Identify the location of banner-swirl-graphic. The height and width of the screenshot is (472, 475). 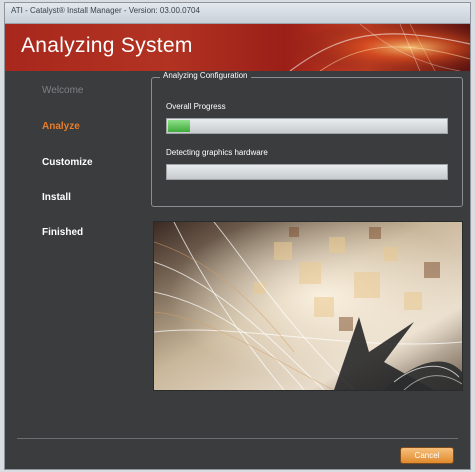
(370, 47).